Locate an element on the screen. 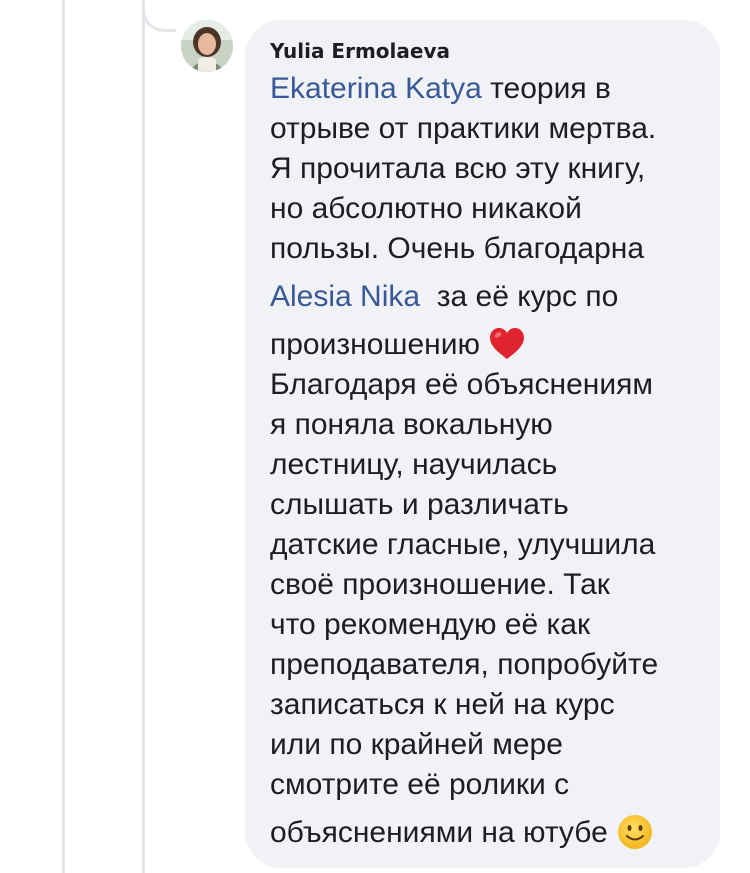  reply-connector is located at coordinates (159, 16).